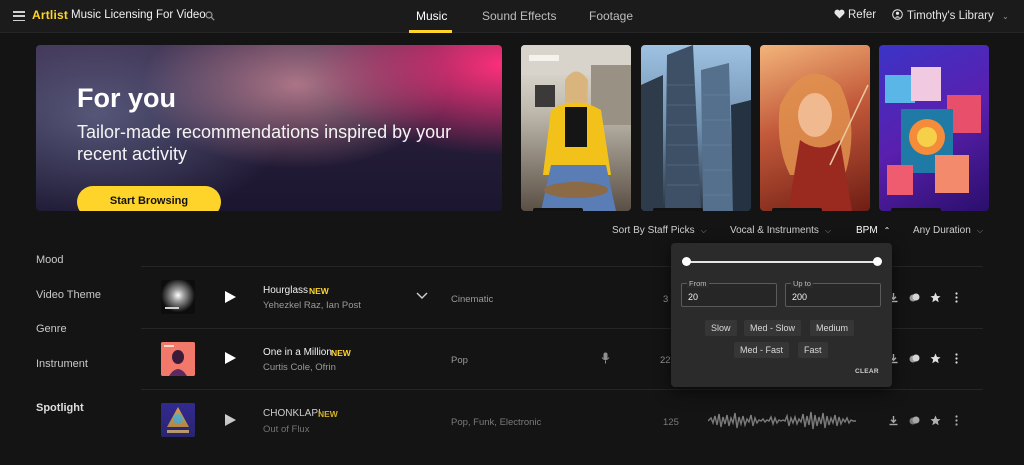 The image size is (1024, 465). What do you see at coordinates (782, 262) in the screenshot?
I see `bpm-range-slider` at bounding box center [782, 262].